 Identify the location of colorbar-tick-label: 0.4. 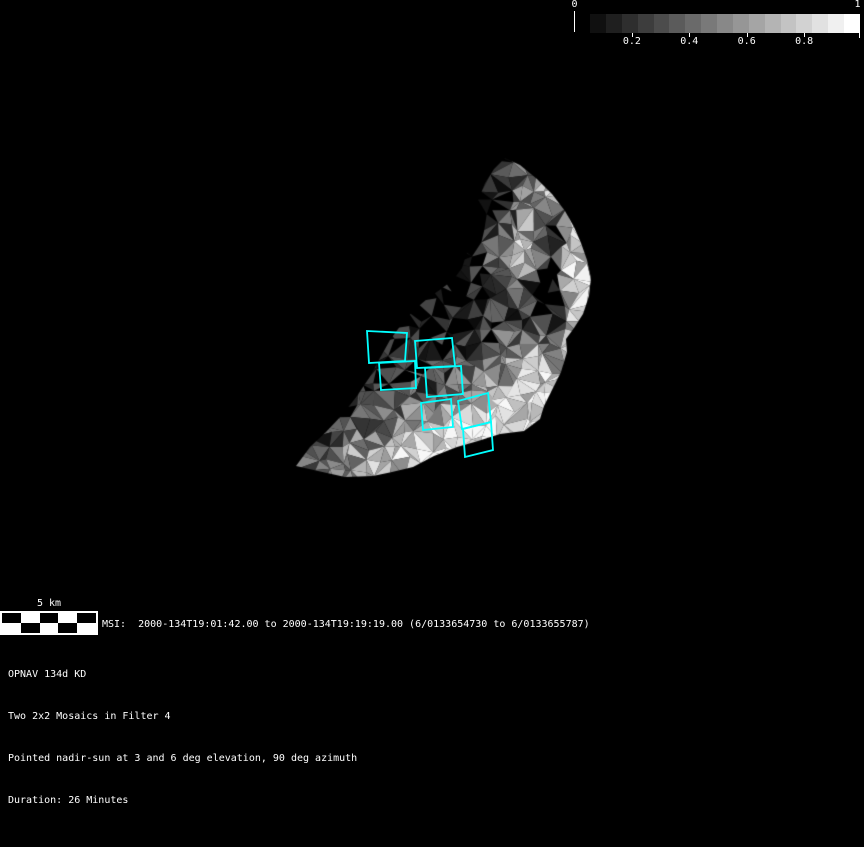
(689, 41).